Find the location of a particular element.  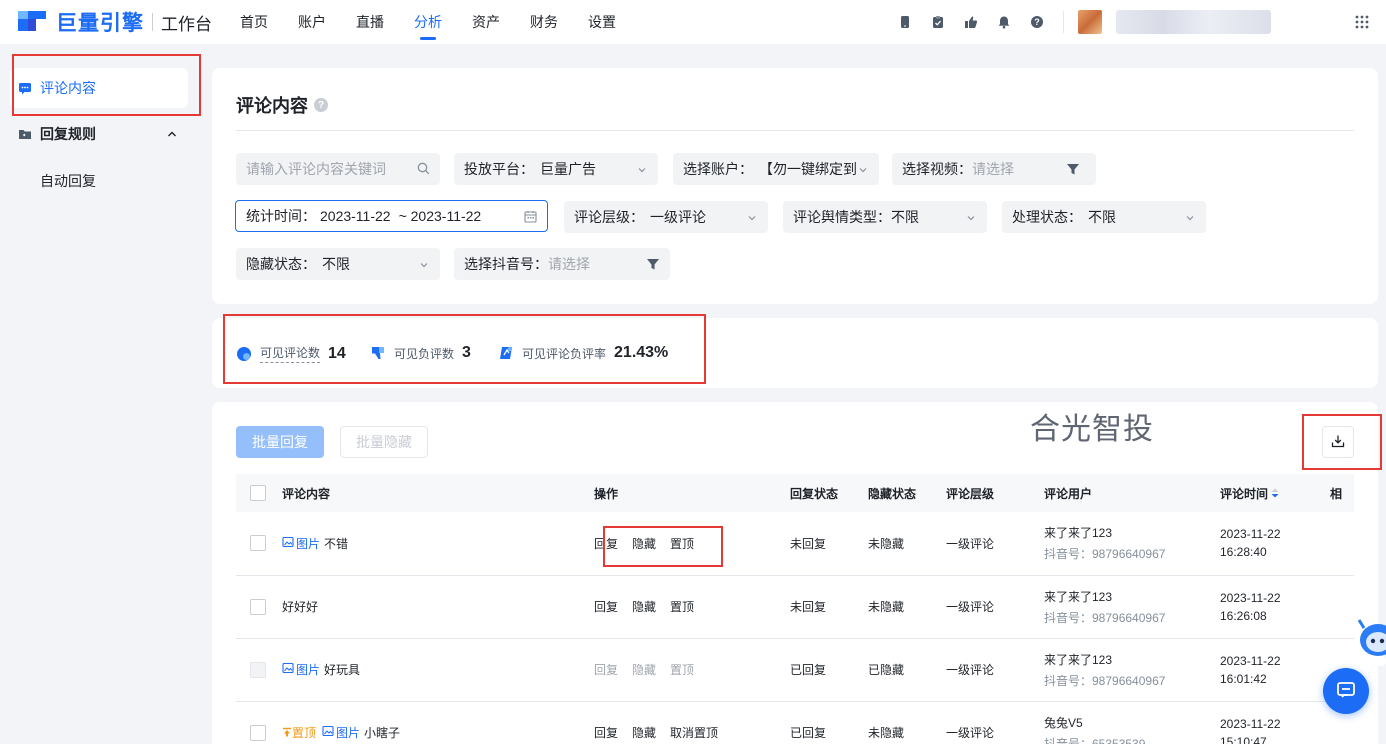

top-icon-group: ? is located at coordinates (1084, 22).